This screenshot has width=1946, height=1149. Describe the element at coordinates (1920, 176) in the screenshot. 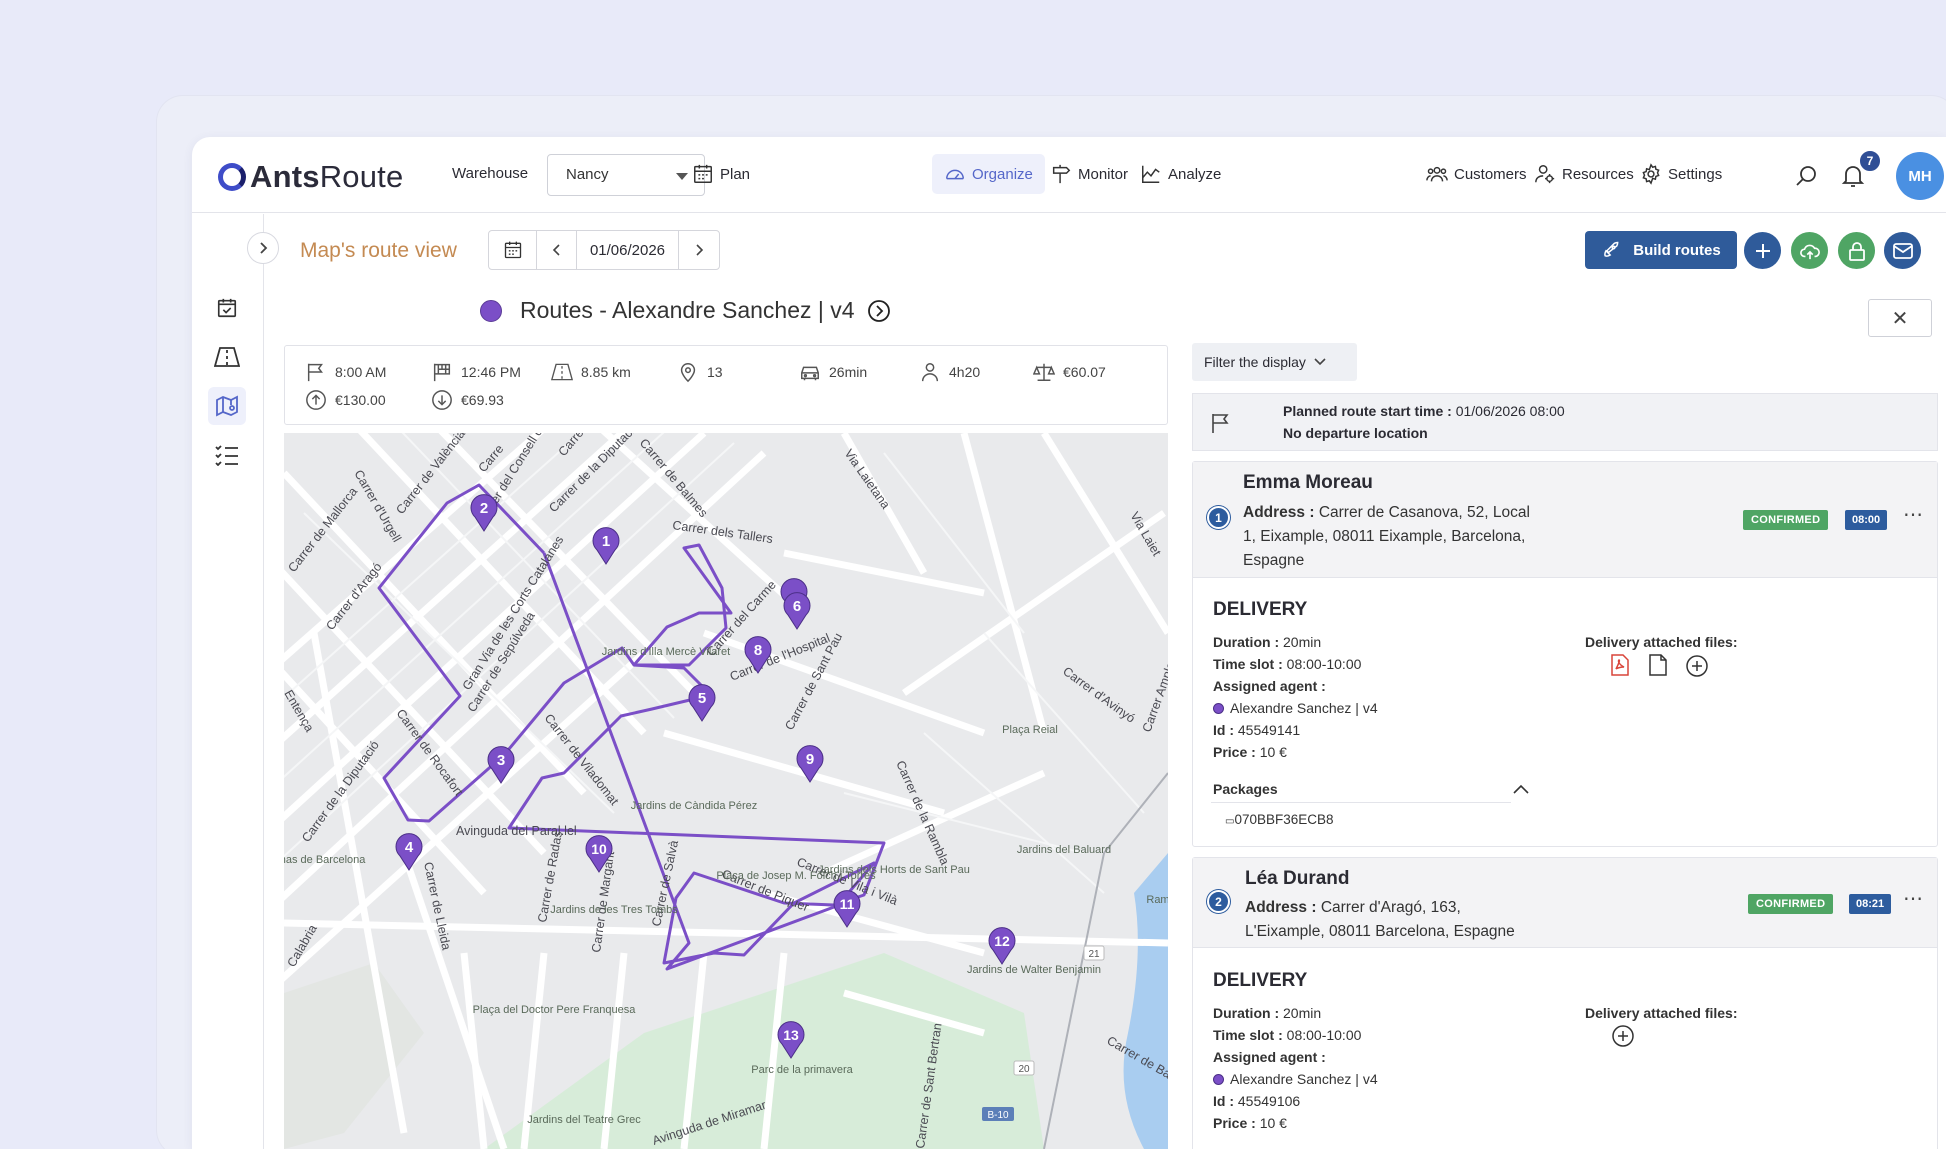

I see `user-avatar: MH` at that location.